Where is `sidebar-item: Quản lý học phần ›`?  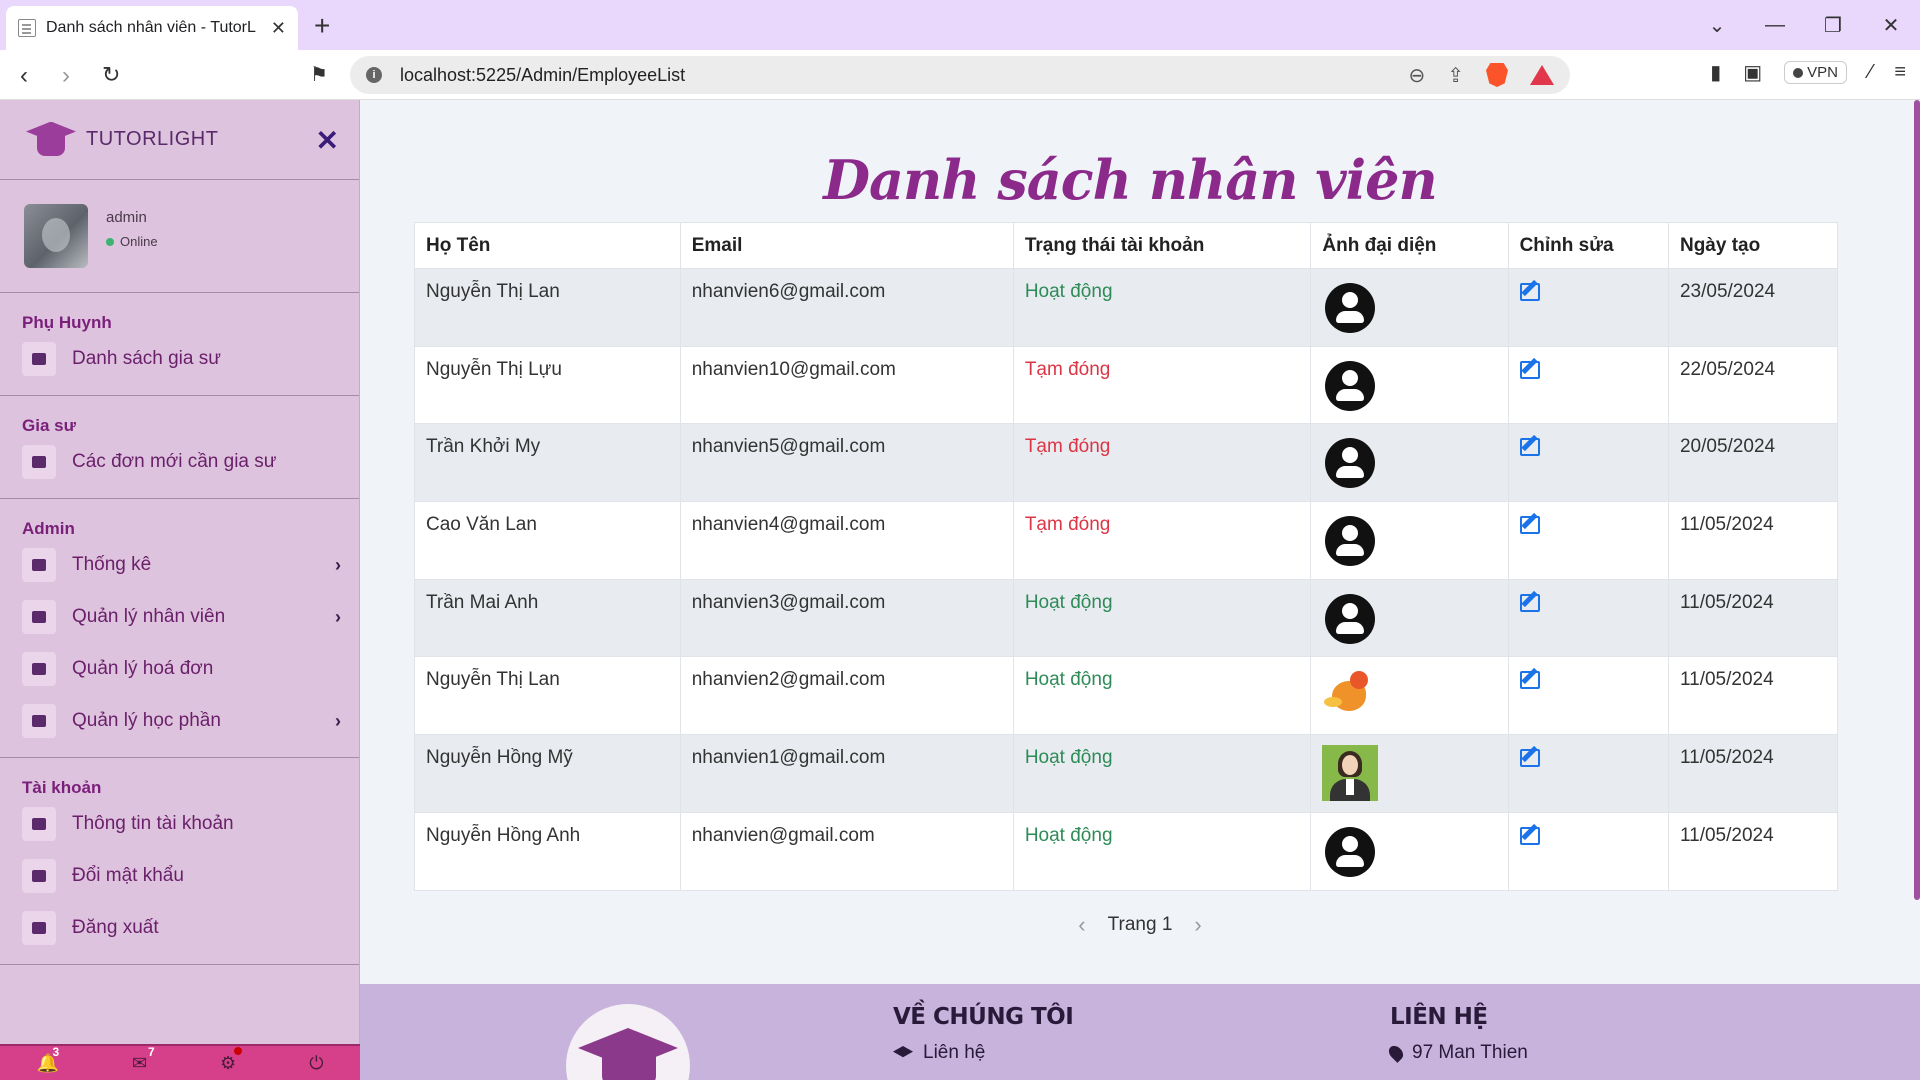 sidebar-item: Quản lý học phần › is located at coordinates (179, 721).